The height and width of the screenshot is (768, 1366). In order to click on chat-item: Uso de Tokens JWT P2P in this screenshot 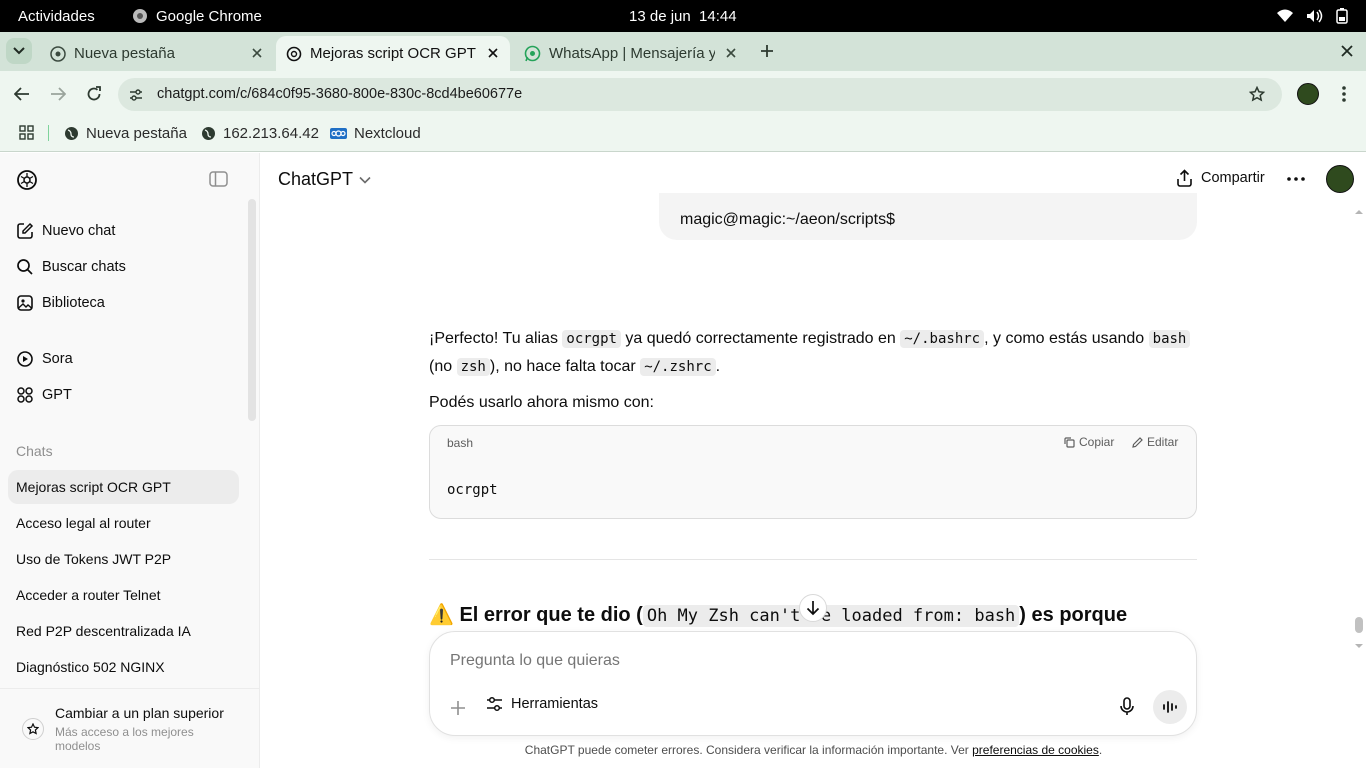, I will do `click(123, 559)`.